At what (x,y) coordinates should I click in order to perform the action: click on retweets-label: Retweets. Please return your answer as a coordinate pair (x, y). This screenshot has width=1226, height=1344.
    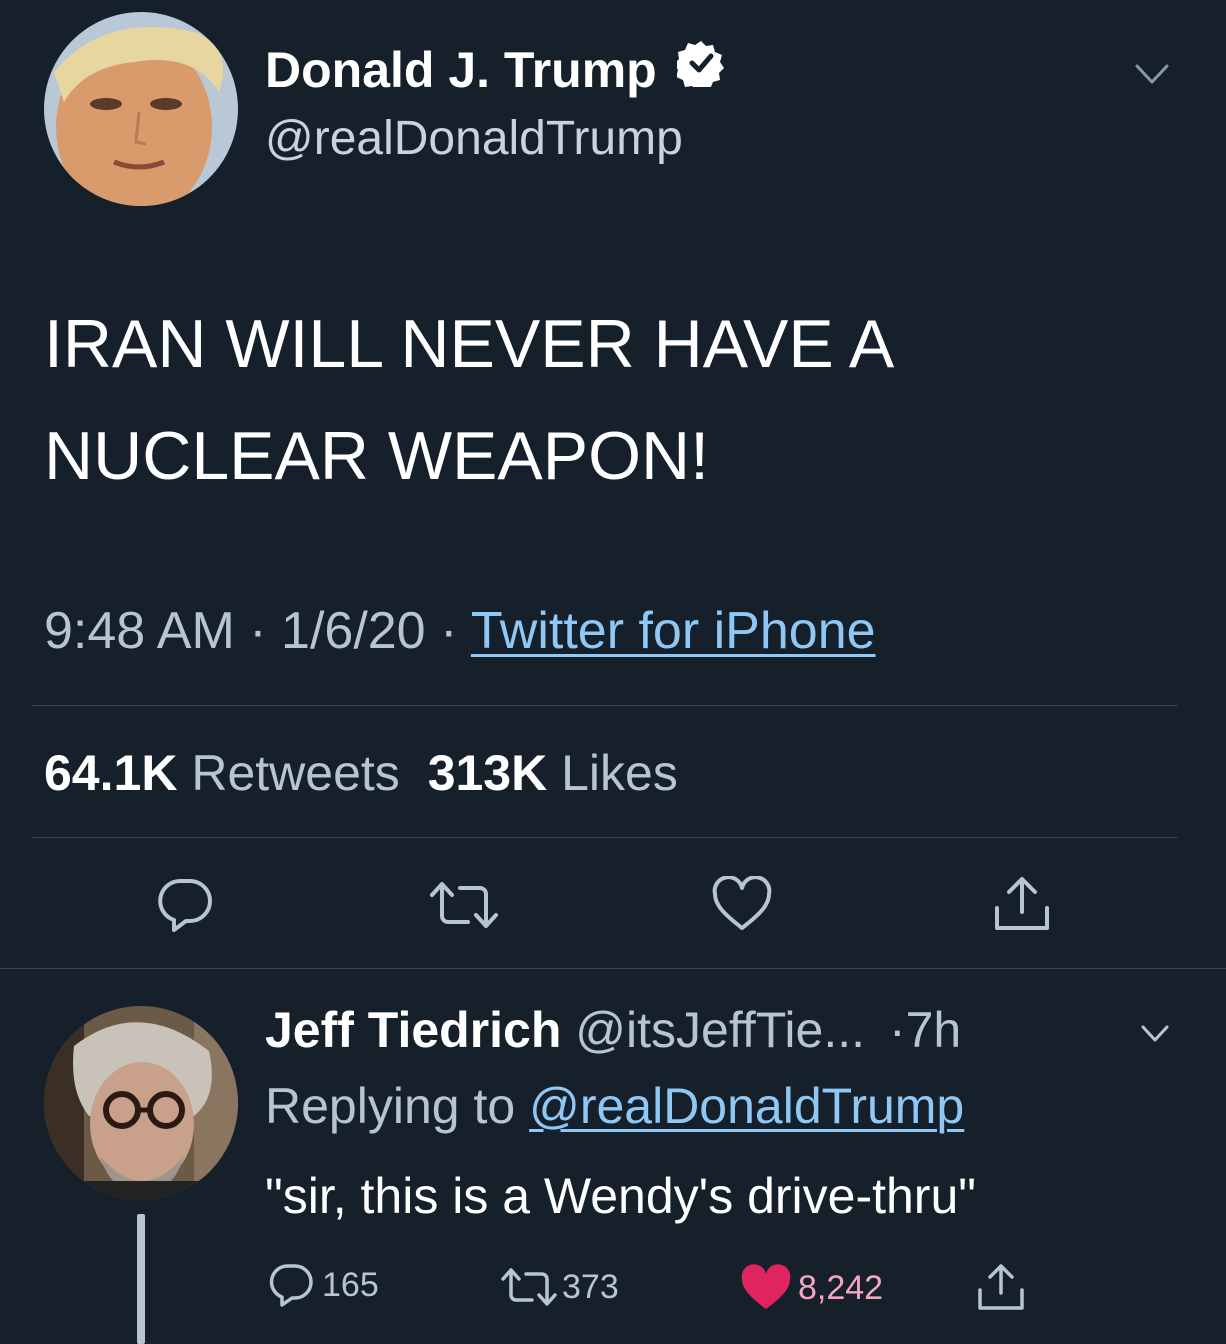
    Looking at the image, I should click on (295, 773).